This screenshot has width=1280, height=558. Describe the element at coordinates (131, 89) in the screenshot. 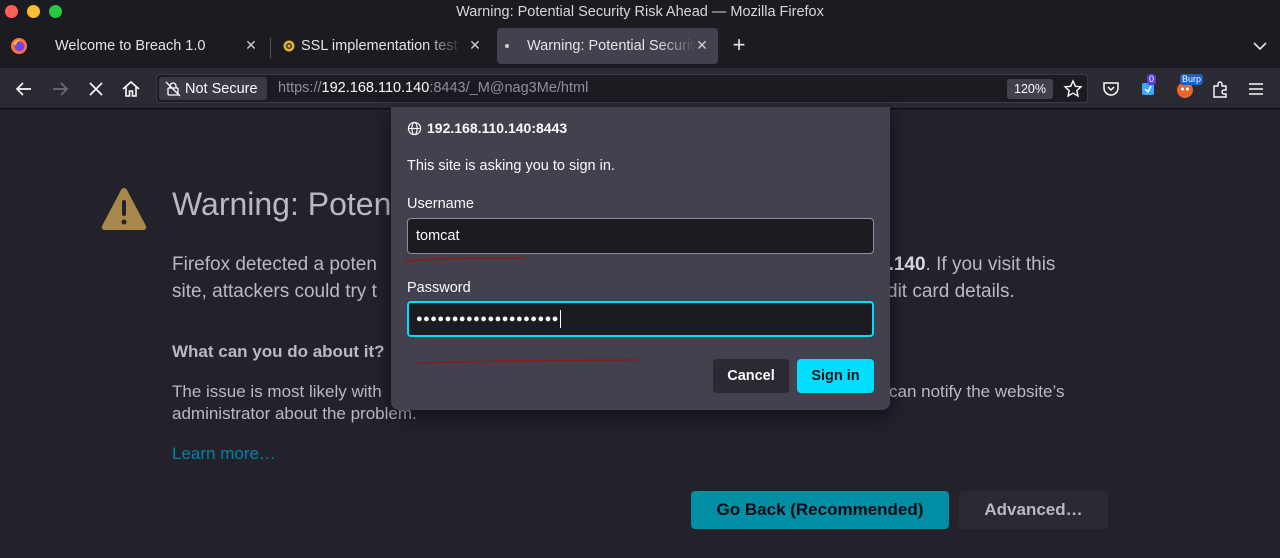

I see `home-icon` at that location.